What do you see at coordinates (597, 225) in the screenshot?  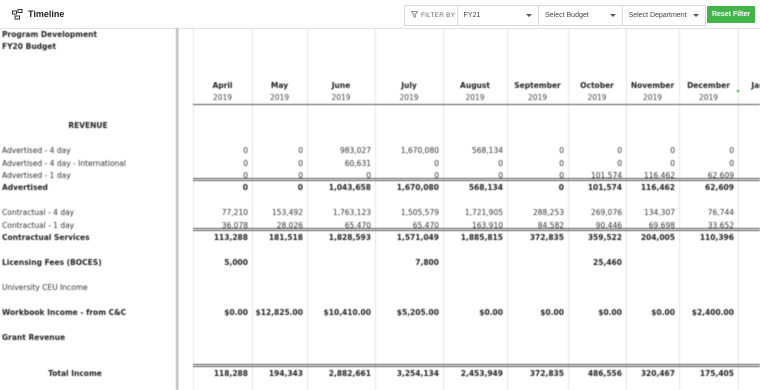 I see `table-cell: 90,446` at bounding box center [597, 225].